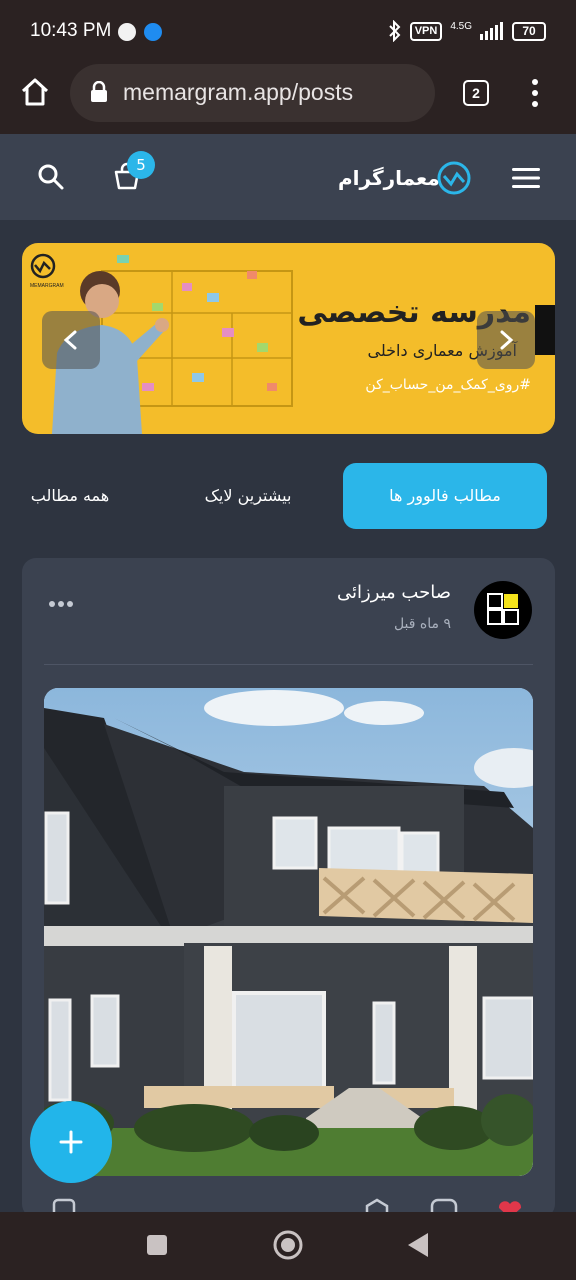 The height and width of the screenshot is (1280, 576). I want to click on system-nav-bar, so click(288, 1246).